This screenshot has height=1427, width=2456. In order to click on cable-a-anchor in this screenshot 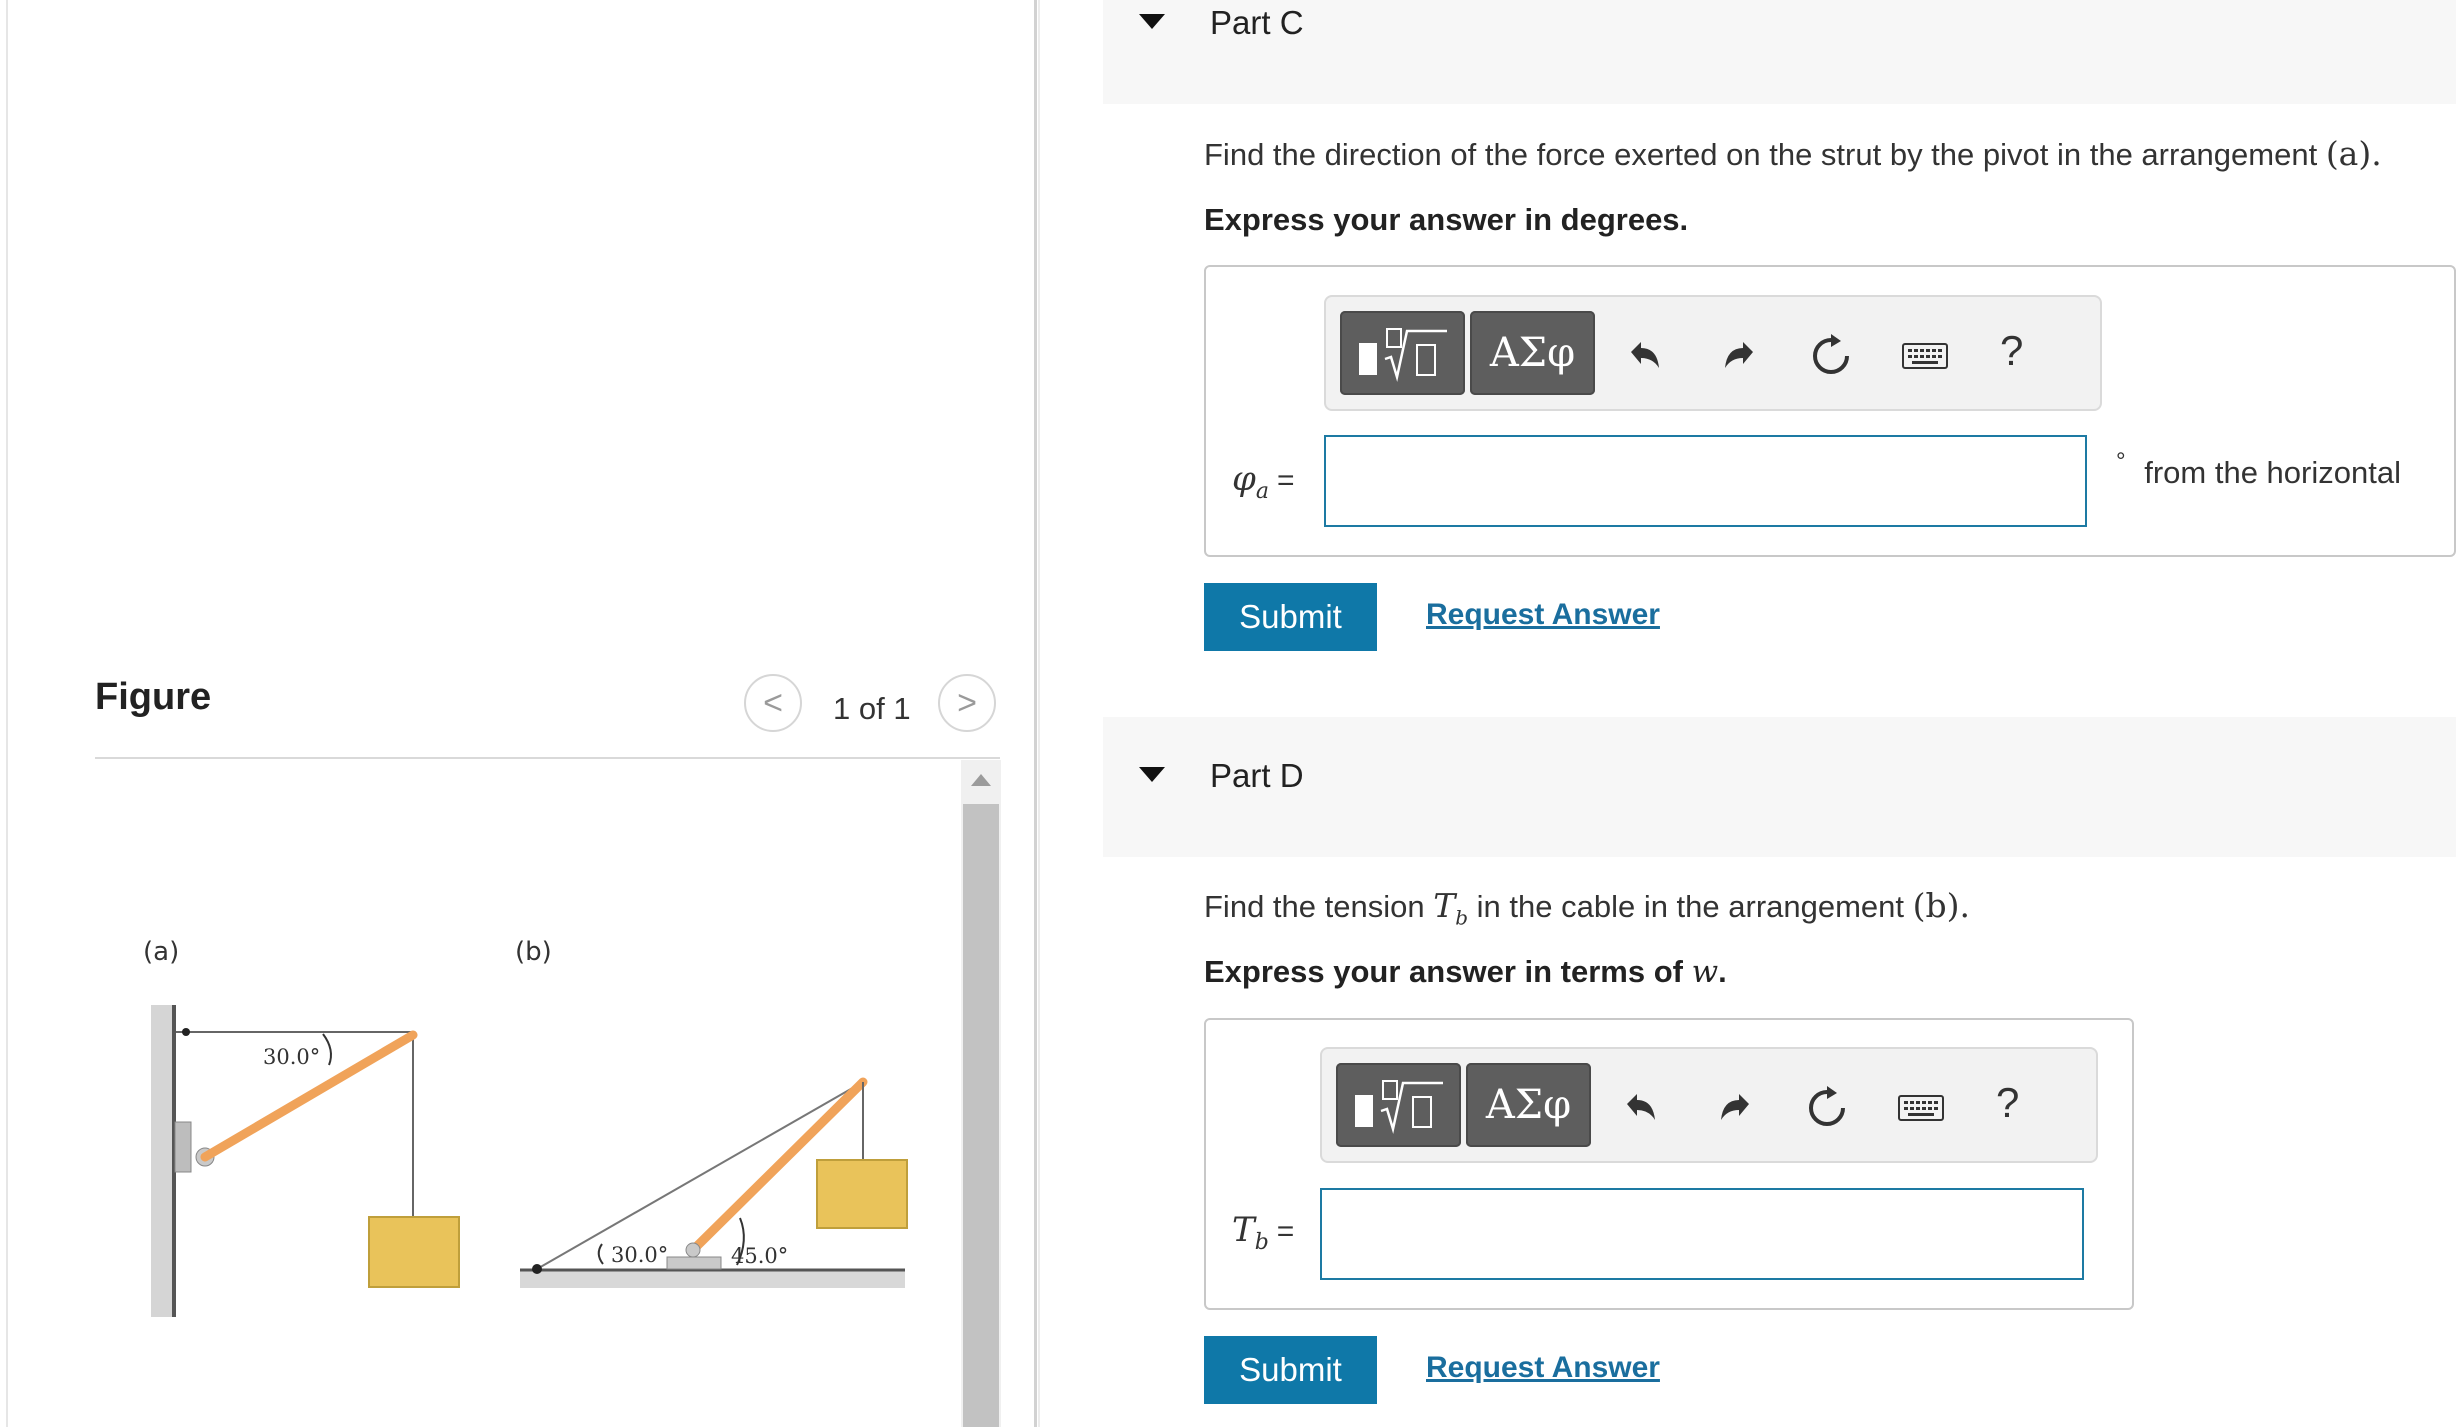, I will do `click(186, 1032)`.